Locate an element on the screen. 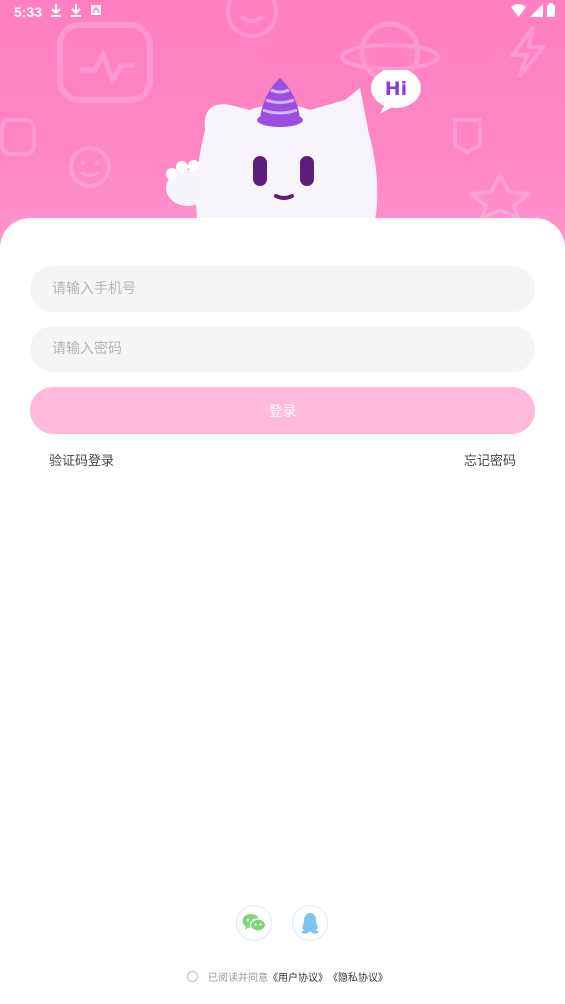  password-input is located at coordinates (282, 349).